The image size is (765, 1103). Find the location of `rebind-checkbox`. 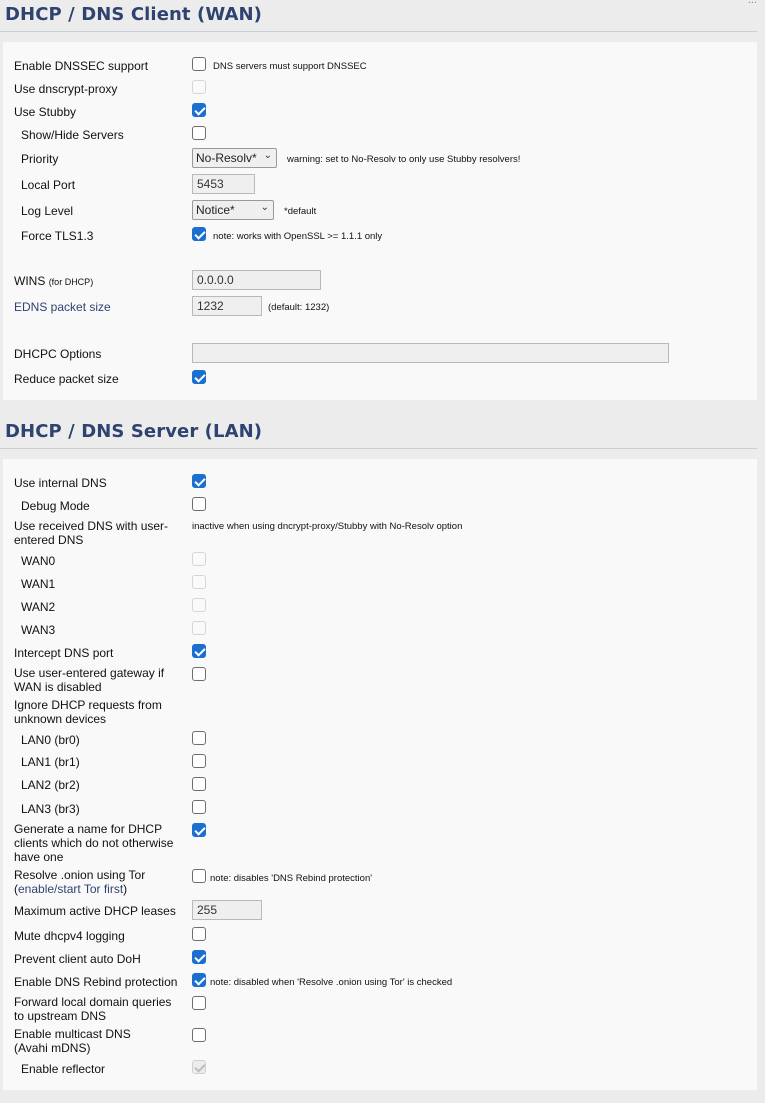

rebind-checkbox is located at coordinates (199, 980).